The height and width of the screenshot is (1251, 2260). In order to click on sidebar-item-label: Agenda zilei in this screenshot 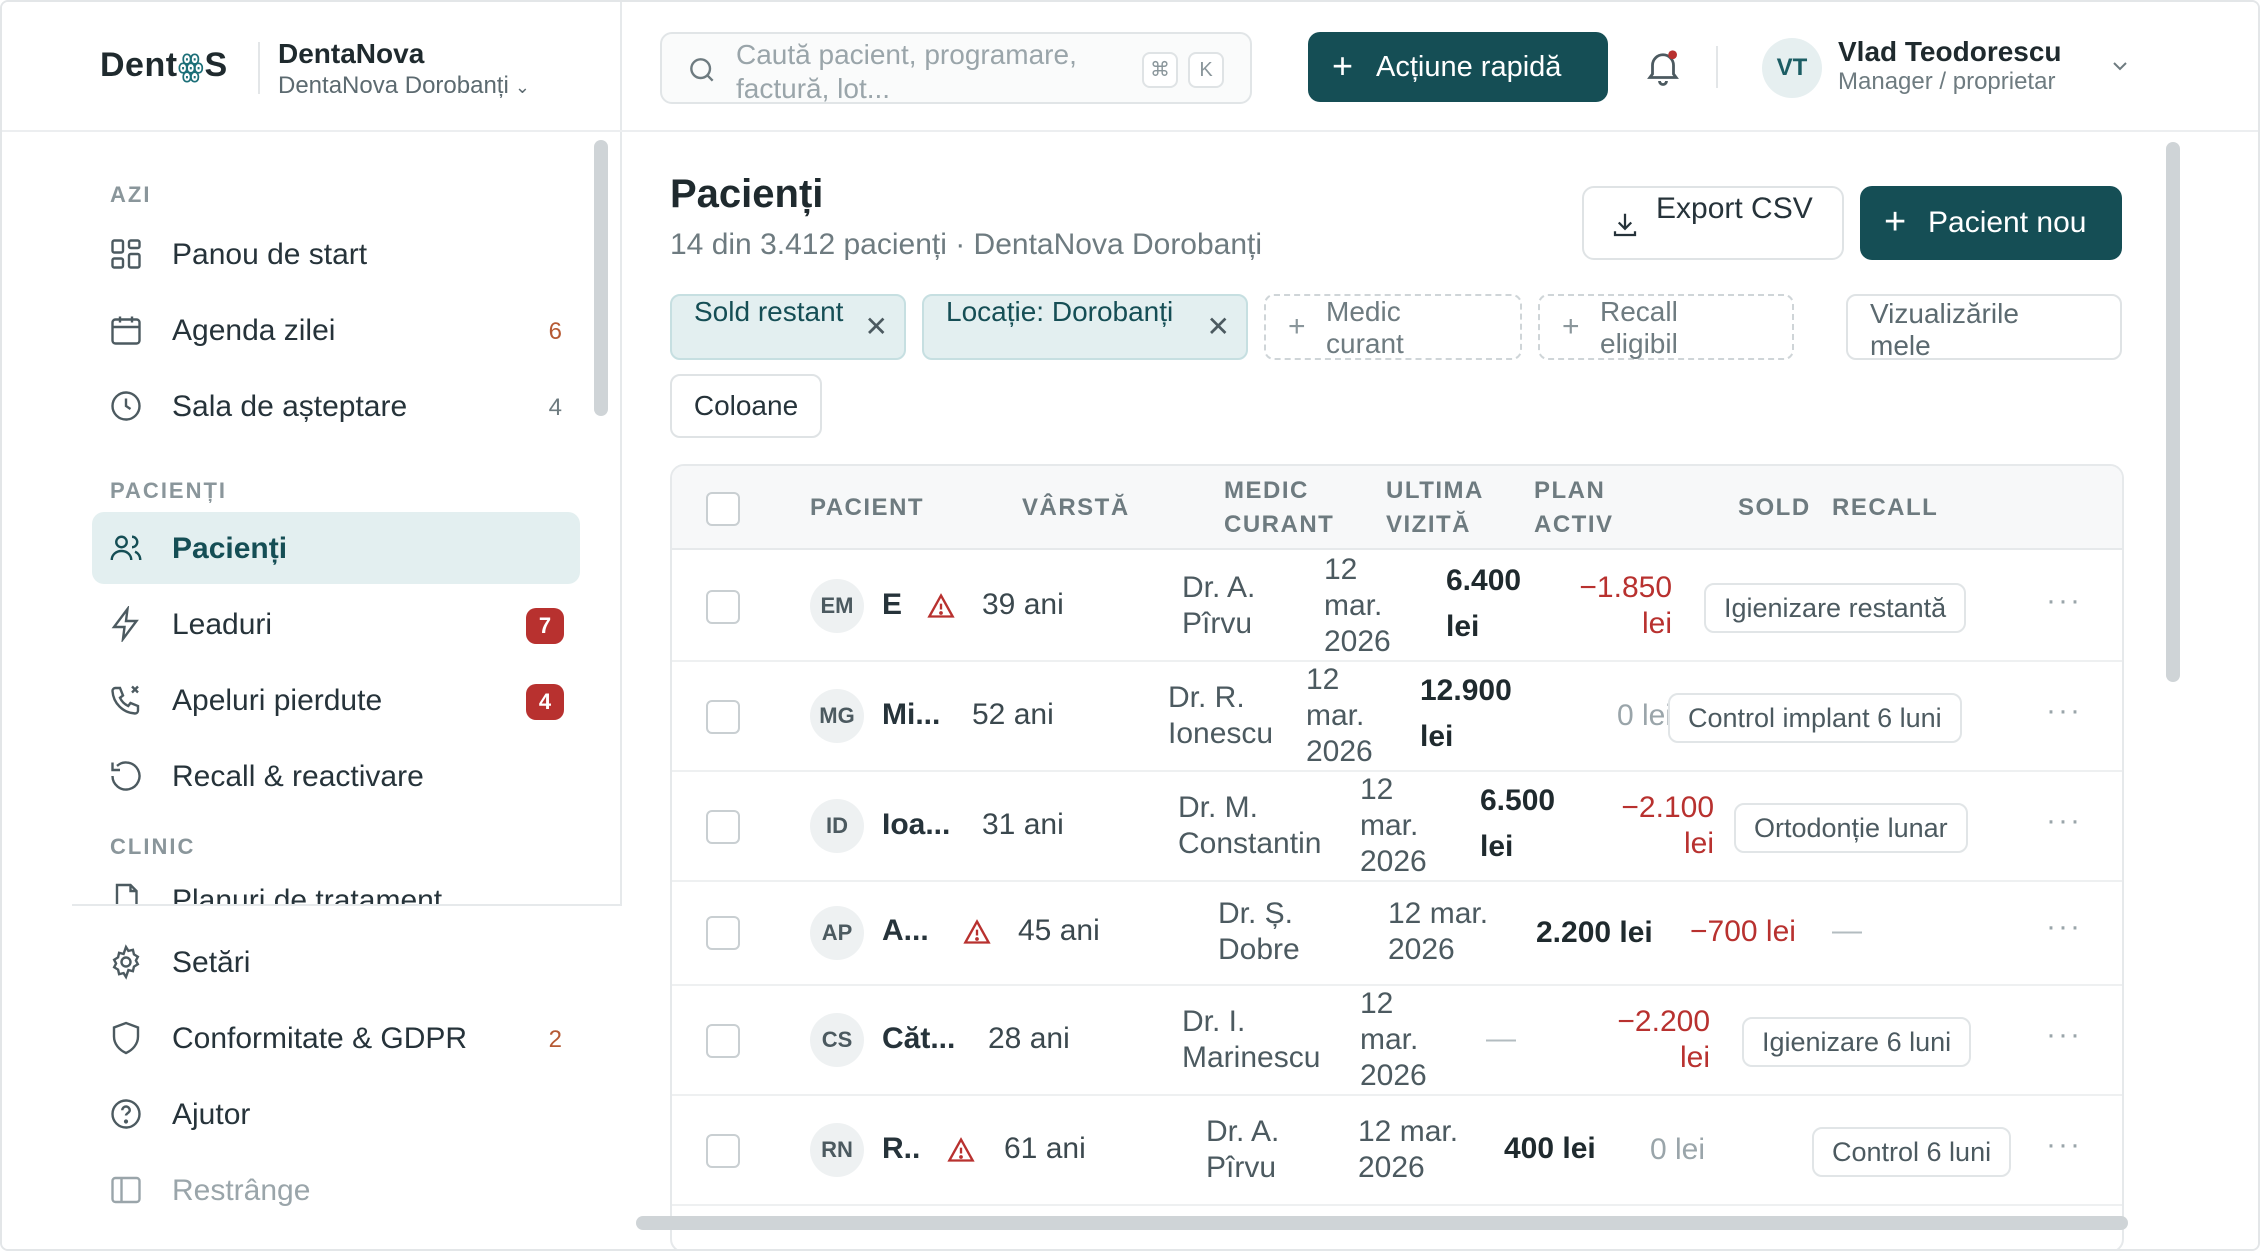, I will do `click(254, 330)`.